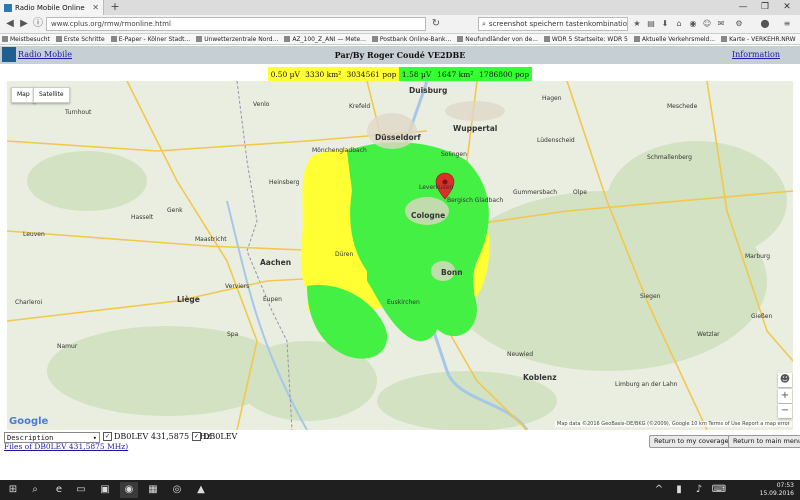 The image size is (800, 500). What do you see at coordinates (153, 490) in the screenshot?
I see `calculator-icon: ▦` at bounding box center [153, 490].